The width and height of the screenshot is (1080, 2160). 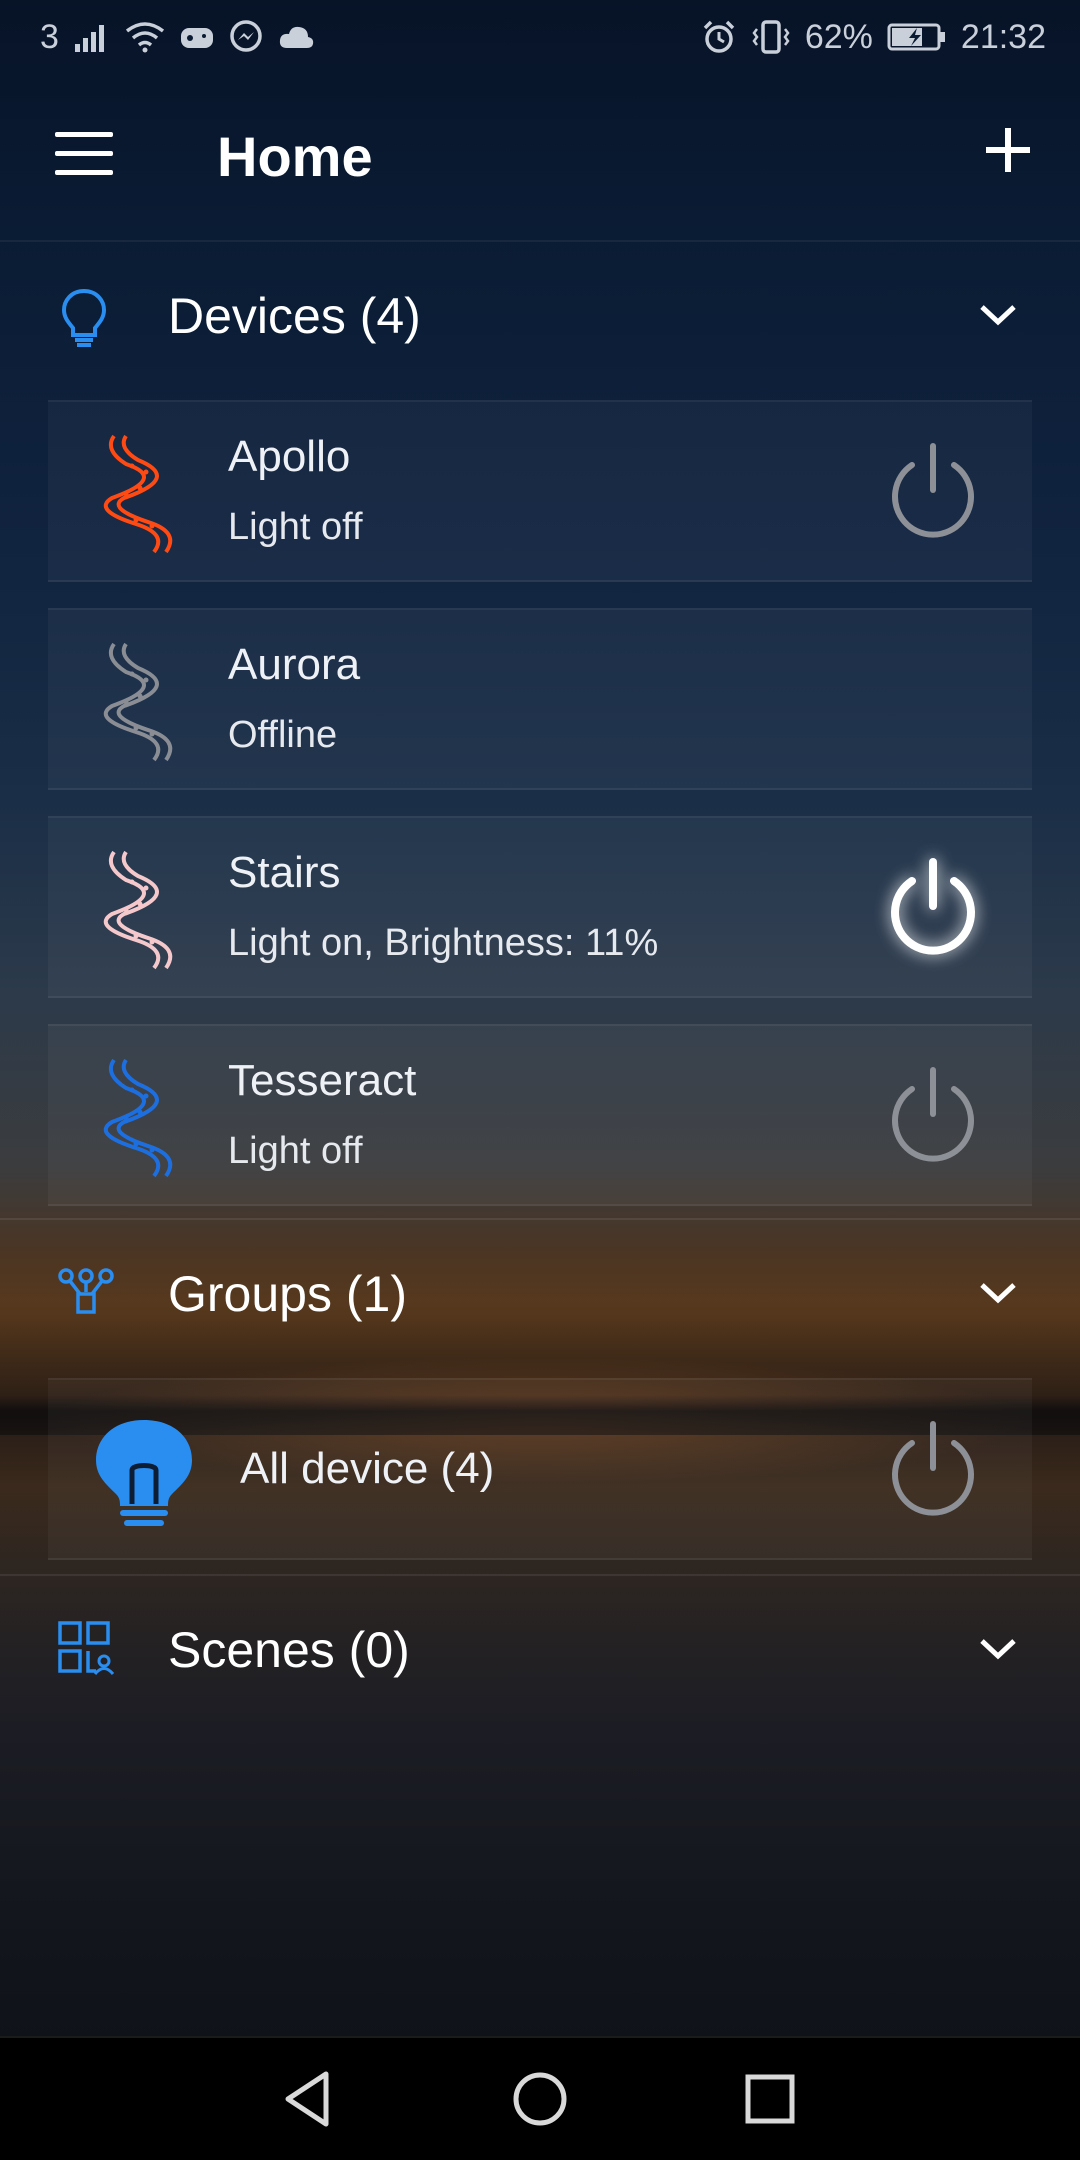 I want to click on signal-icon, so click(x=89, y=38).